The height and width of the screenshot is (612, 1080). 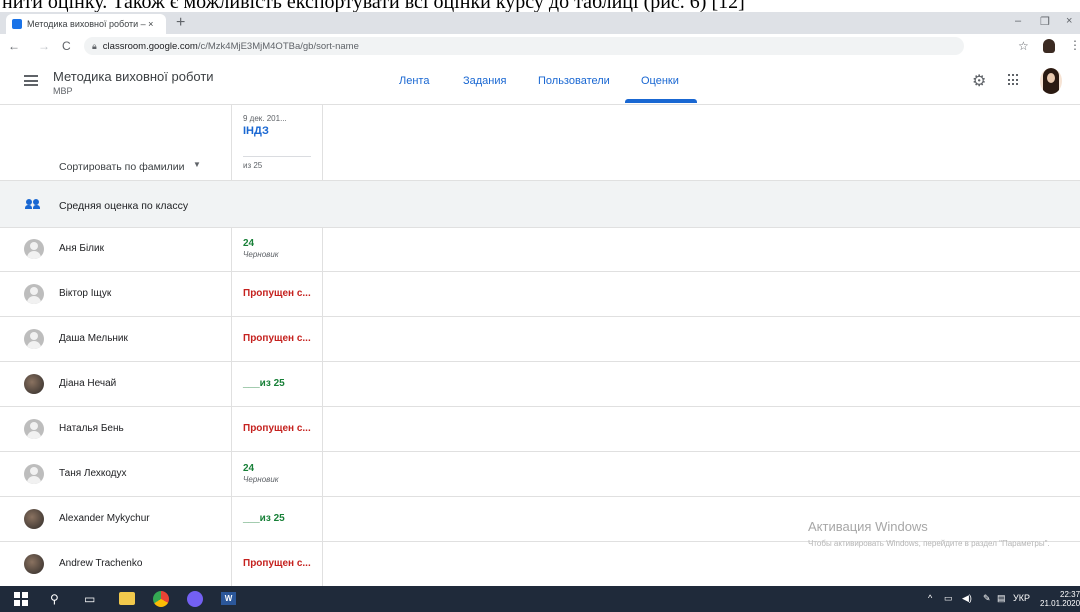 I want to click on lock-icon: 🔒︎, so click(x=94, y=45).